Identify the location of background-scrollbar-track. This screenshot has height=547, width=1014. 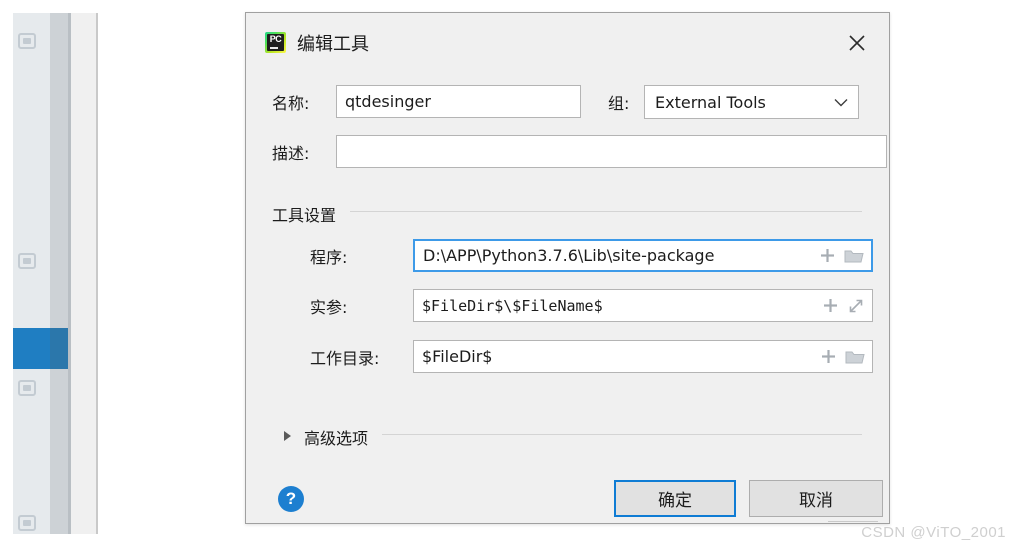
(59, 273).